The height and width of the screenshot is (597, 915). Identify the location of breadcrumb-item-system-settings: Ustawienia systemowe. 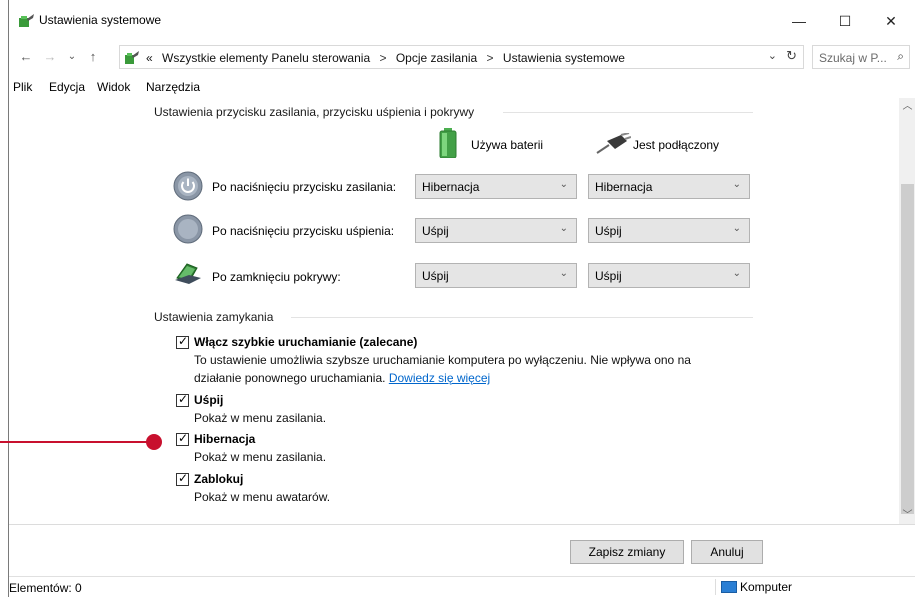
(564, 58).